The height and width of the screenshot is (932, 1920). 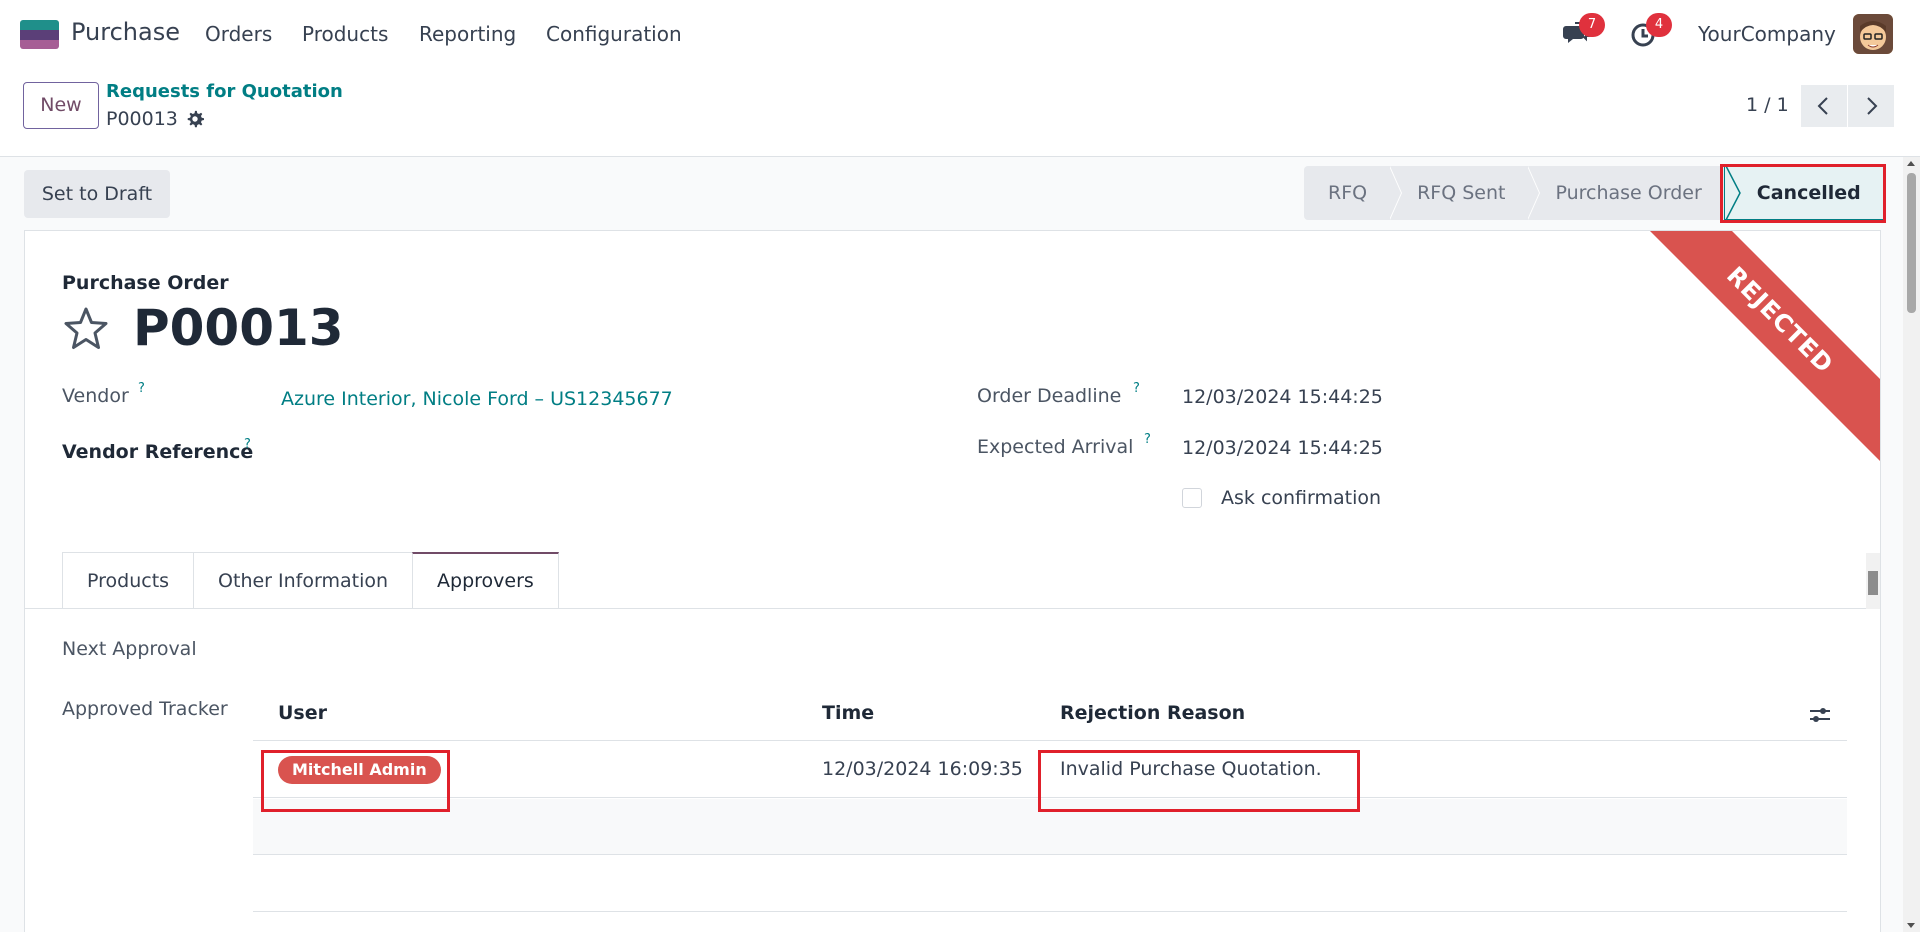 What do you see at coordinates (129, 649) in the screenshot?
I see `next-approval-label: Next Approval` at bounding box center [129, 649].